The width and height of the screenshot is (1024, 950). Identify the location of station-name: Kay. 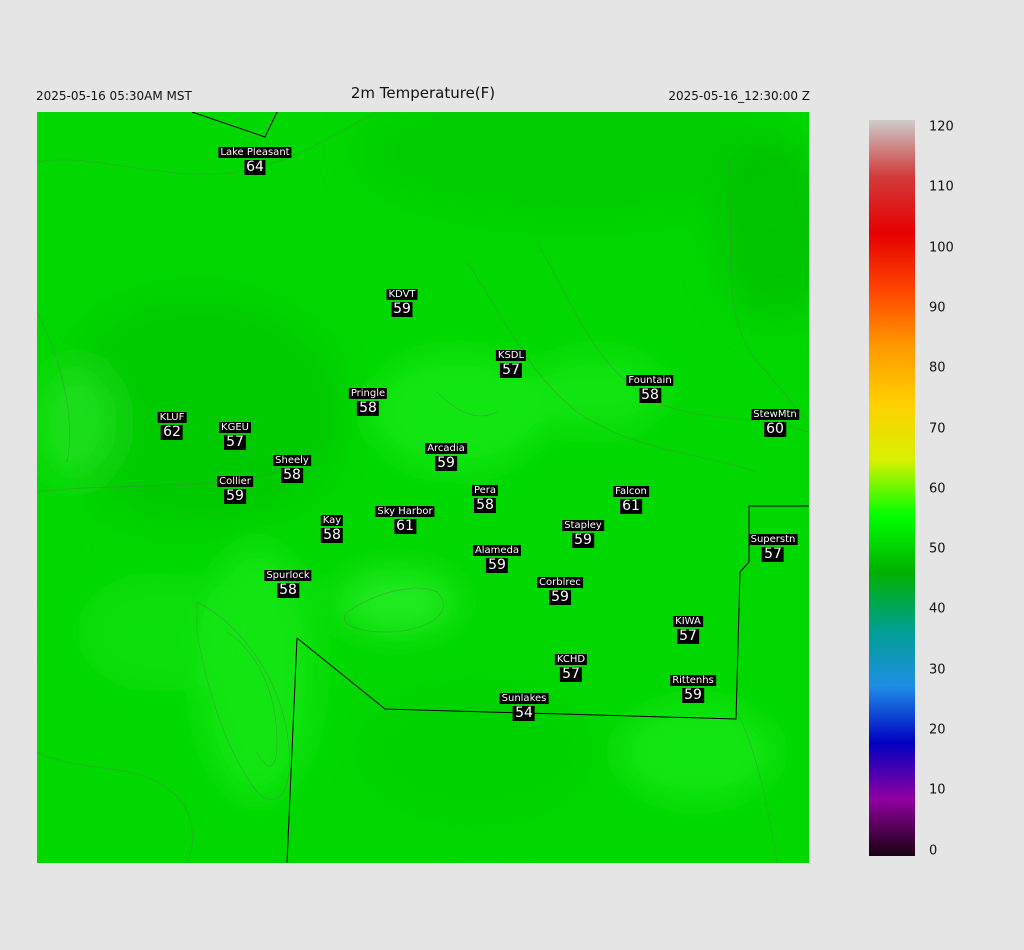
(332, 520).